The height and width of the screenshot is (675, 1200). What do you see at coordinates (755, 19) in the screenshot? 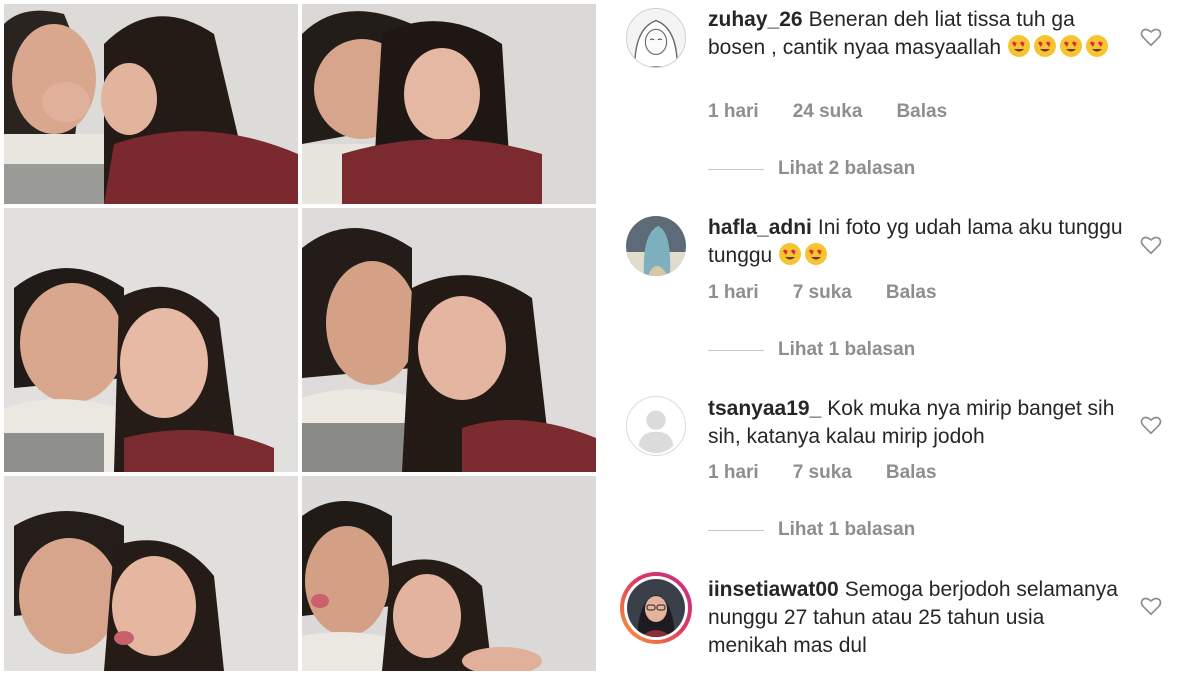
I see `comment-username: zuhay_26` at bounding box center [755, 19].